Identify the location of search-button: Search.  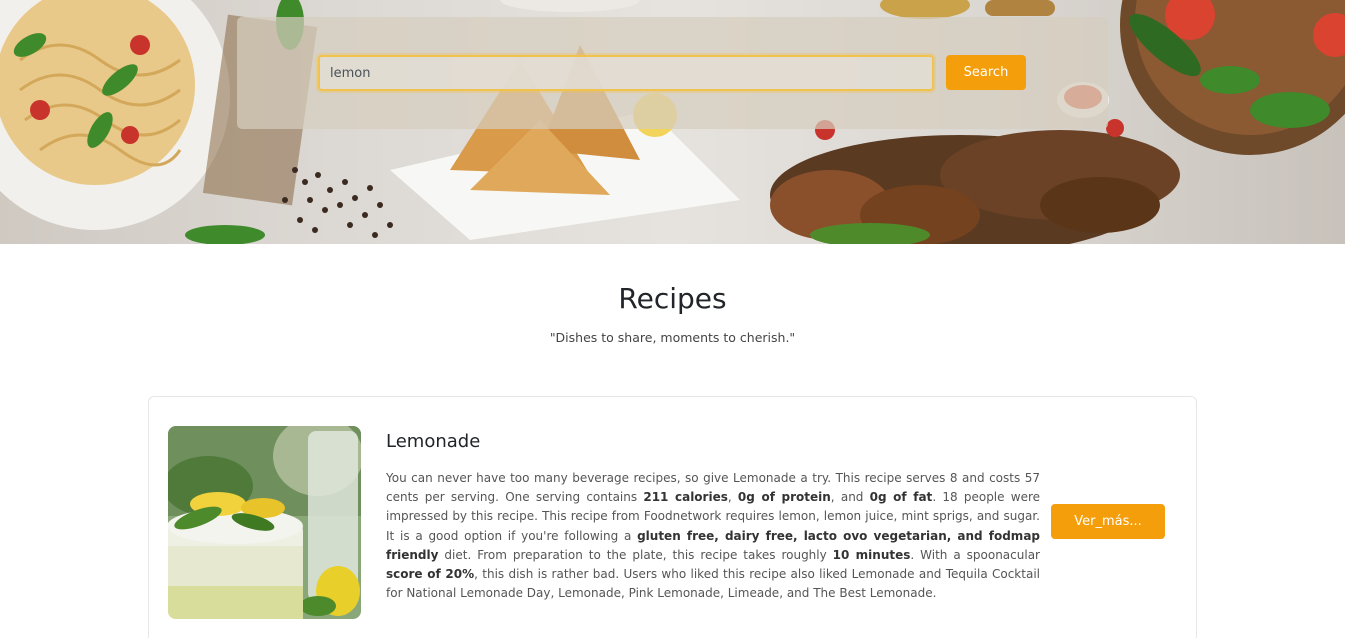
(986, 72).